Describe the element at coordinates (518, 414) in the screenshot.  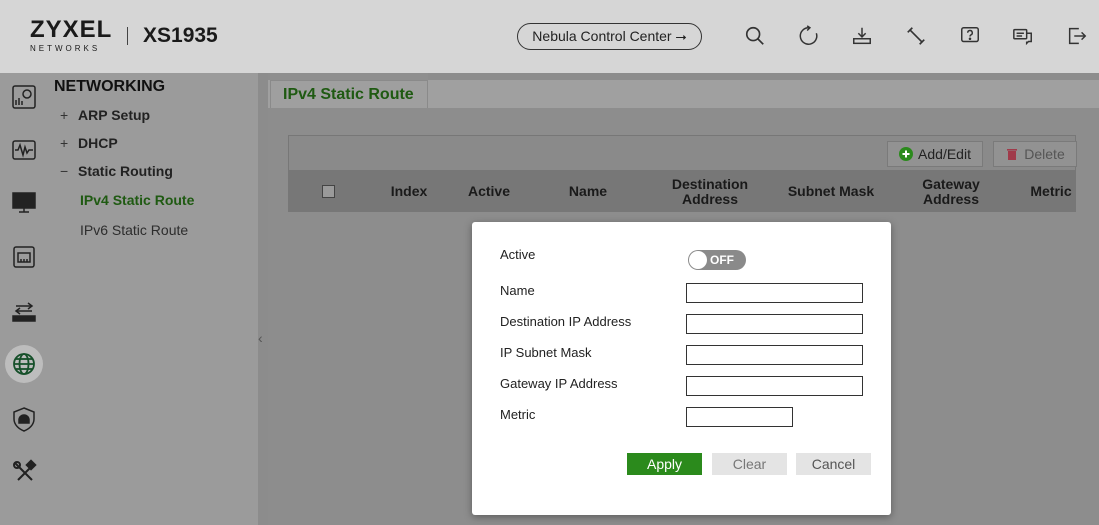
I see `metric-label: Metric` at that location.